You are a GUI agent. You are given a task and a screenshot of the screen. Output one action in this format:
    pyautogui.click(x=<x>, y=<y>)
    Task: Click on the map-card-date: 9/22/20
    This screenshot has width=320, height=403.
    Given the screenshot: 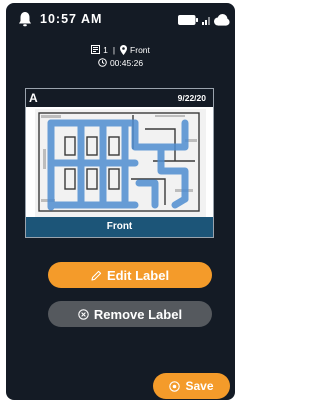 What is the action you would take?
    pyautogui.click(x=191, y=98)
    